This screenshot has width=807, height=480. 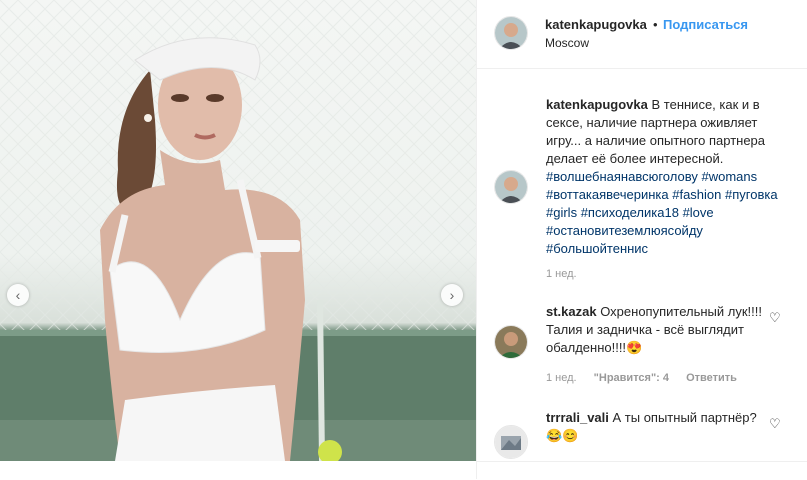 What do you see at coordinates (571, 311) in the screenshot?
I see `comment-username: st.kazak` at bounding box center [571, 311].